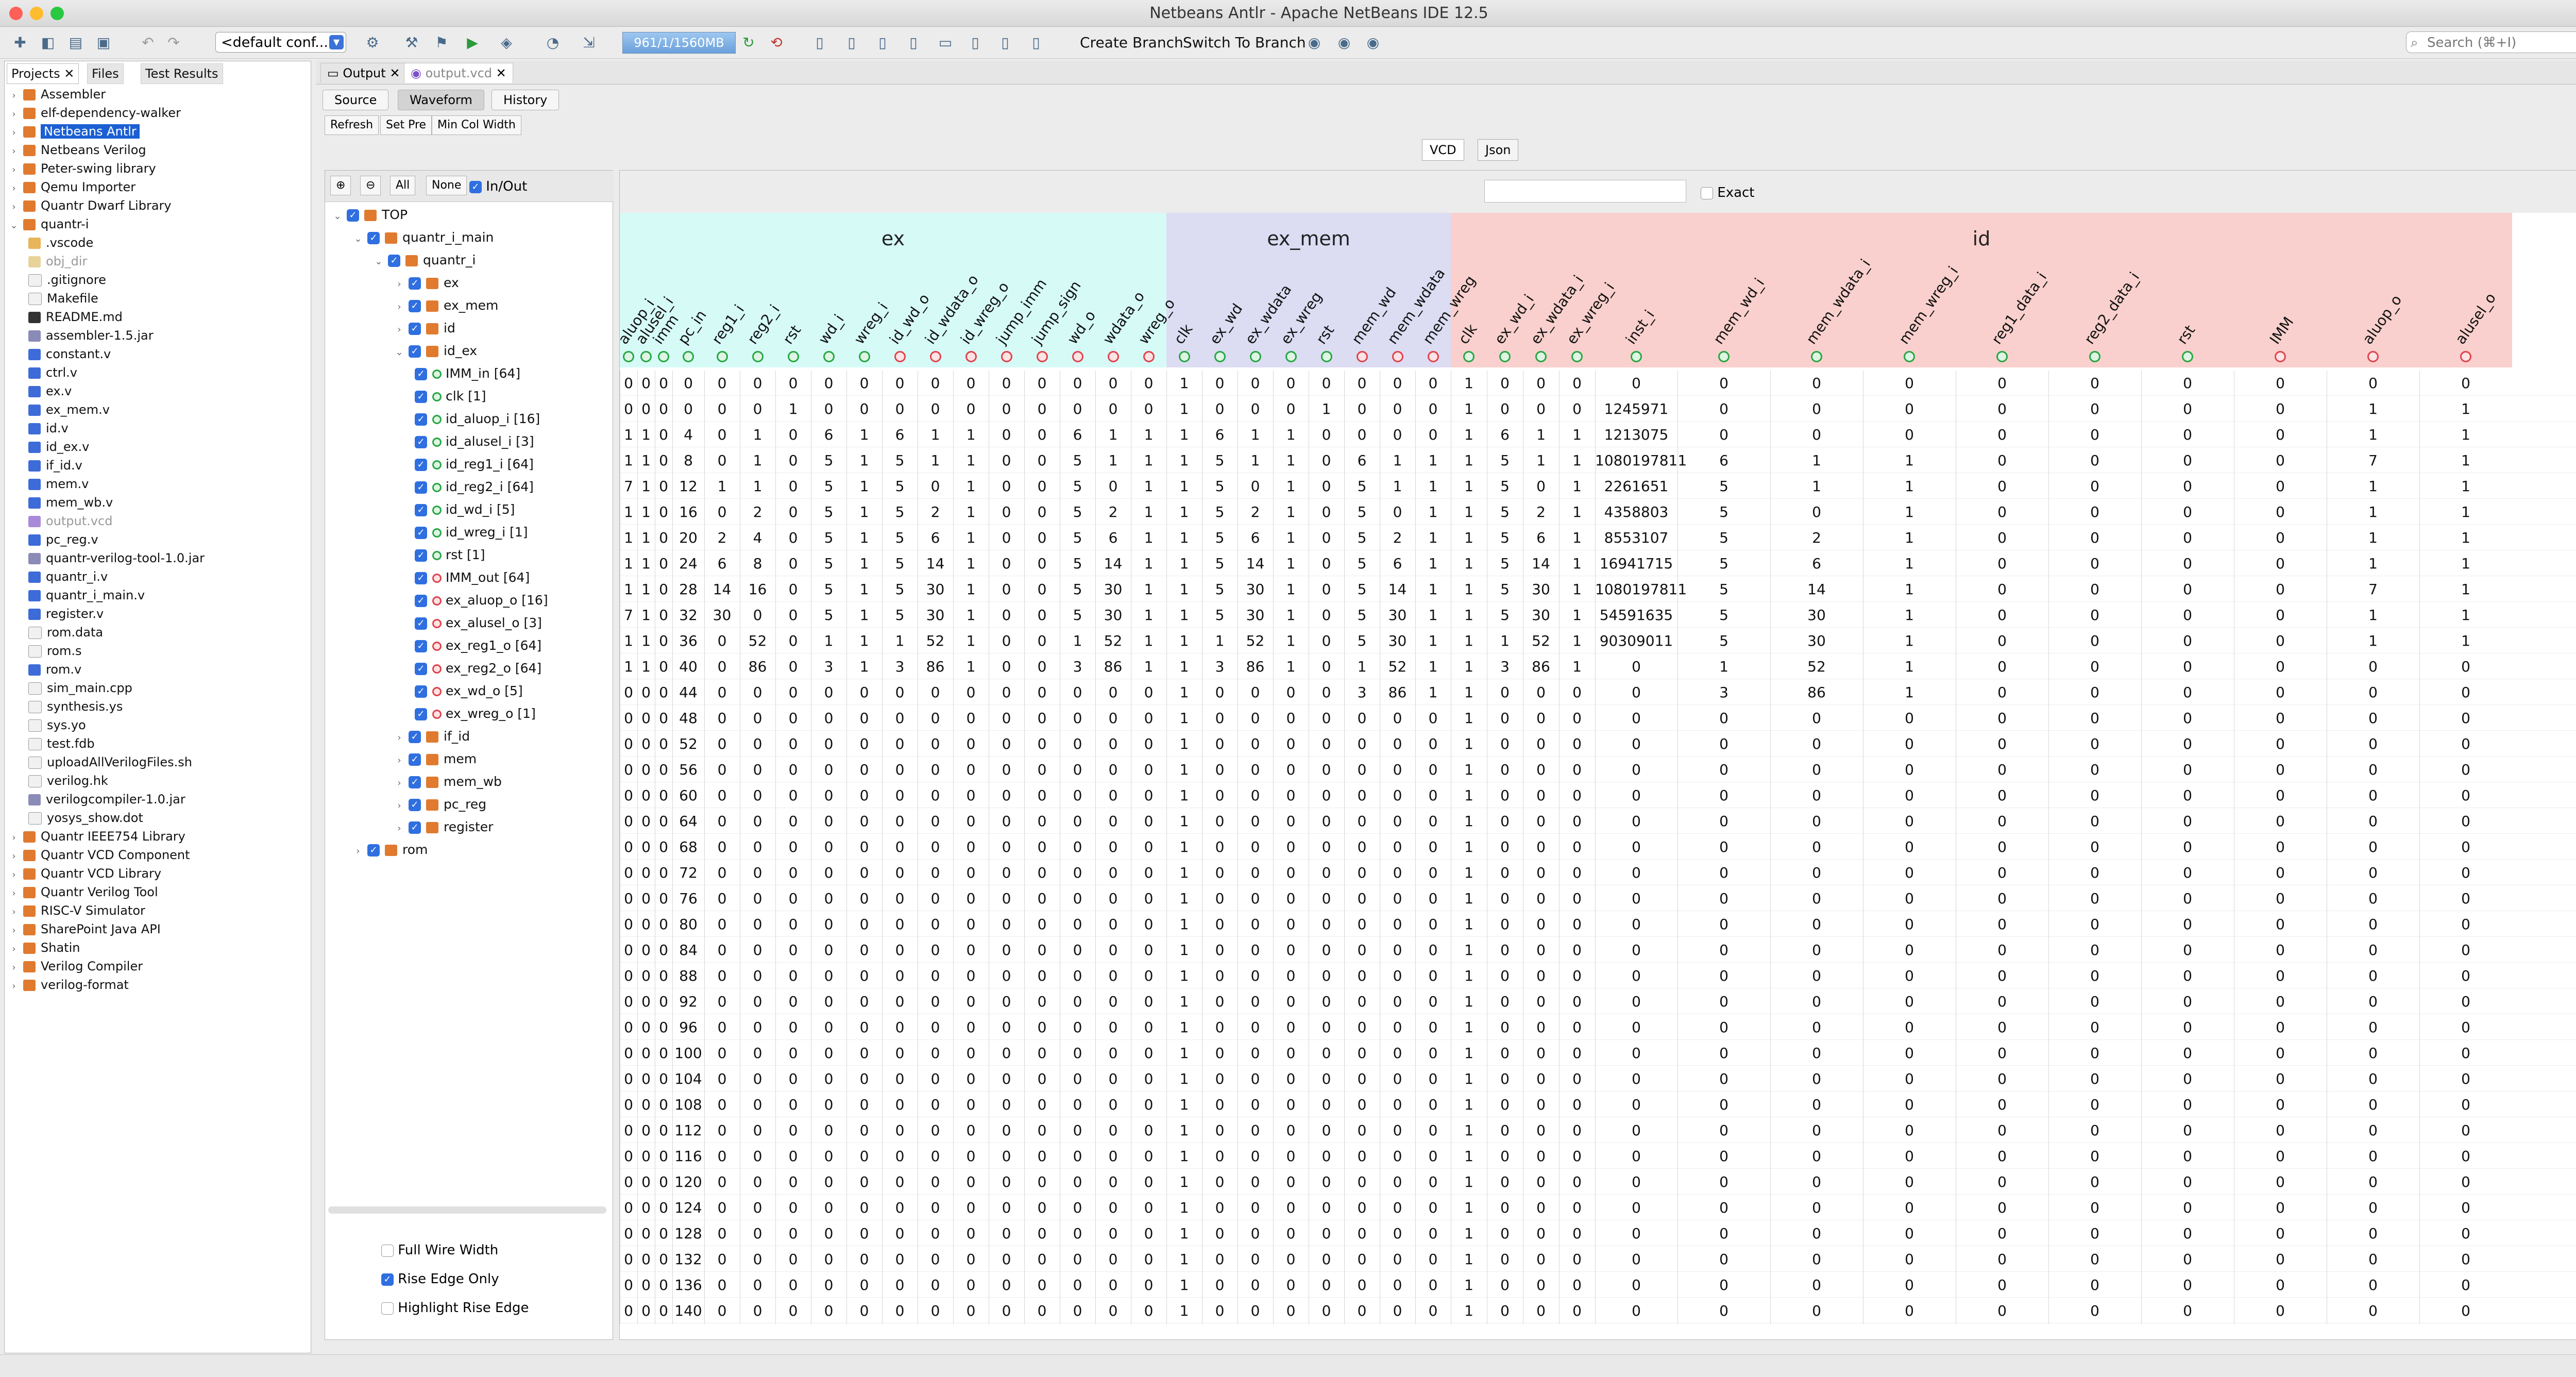 The height and width of the screenshot is (1377, 2576). Describe the element at coordinates (372, 43) in the screenshot. I see `settings-icon: ⚙` at that location.